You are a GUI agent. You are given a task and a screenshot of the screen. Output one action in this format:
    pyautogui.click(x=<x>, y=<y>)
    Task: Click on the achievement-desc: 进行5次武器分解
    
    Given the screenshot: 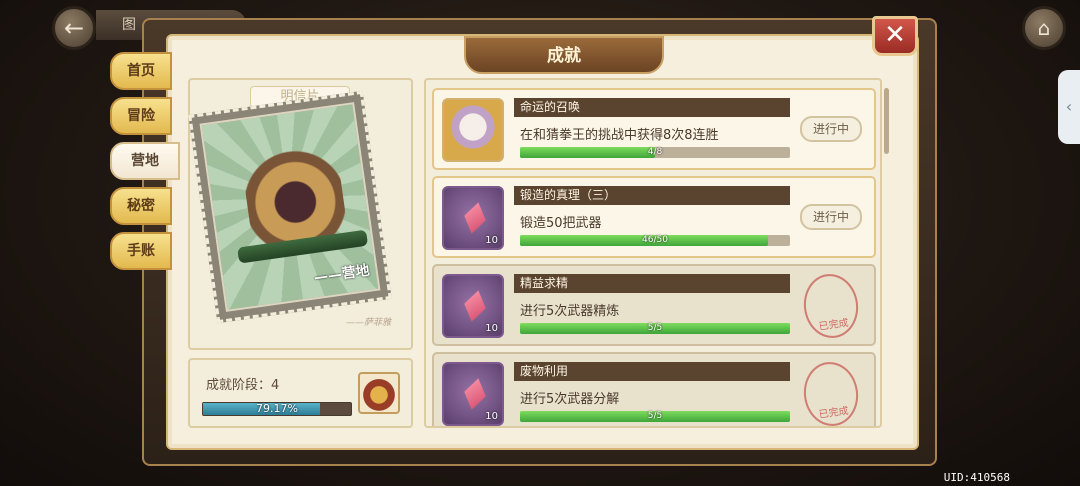 What is the action you would take?
    pyautogui.click(x=570, y=399)
    